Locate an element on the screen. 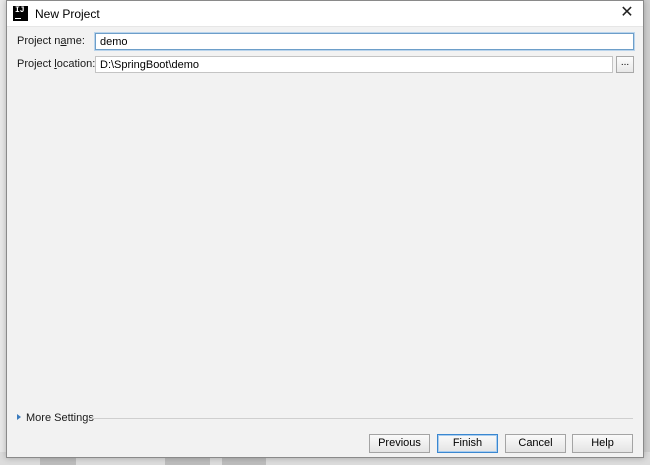 The height and width of the screenshot is (465, 650). project-location-input is located at coordinates (354, 64).